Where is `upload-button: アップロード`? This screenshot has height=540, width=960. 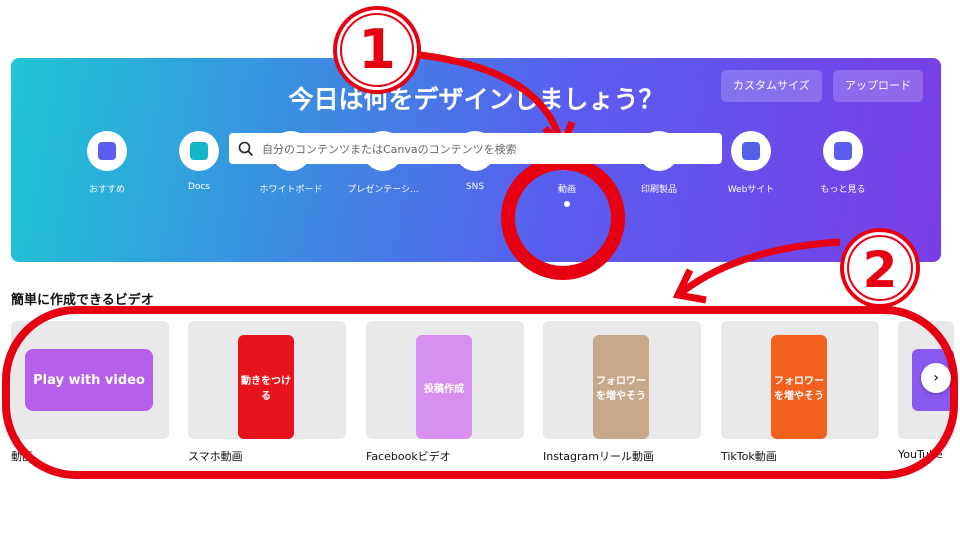
upload-button: アップロード is located at coordinates (878, 86).